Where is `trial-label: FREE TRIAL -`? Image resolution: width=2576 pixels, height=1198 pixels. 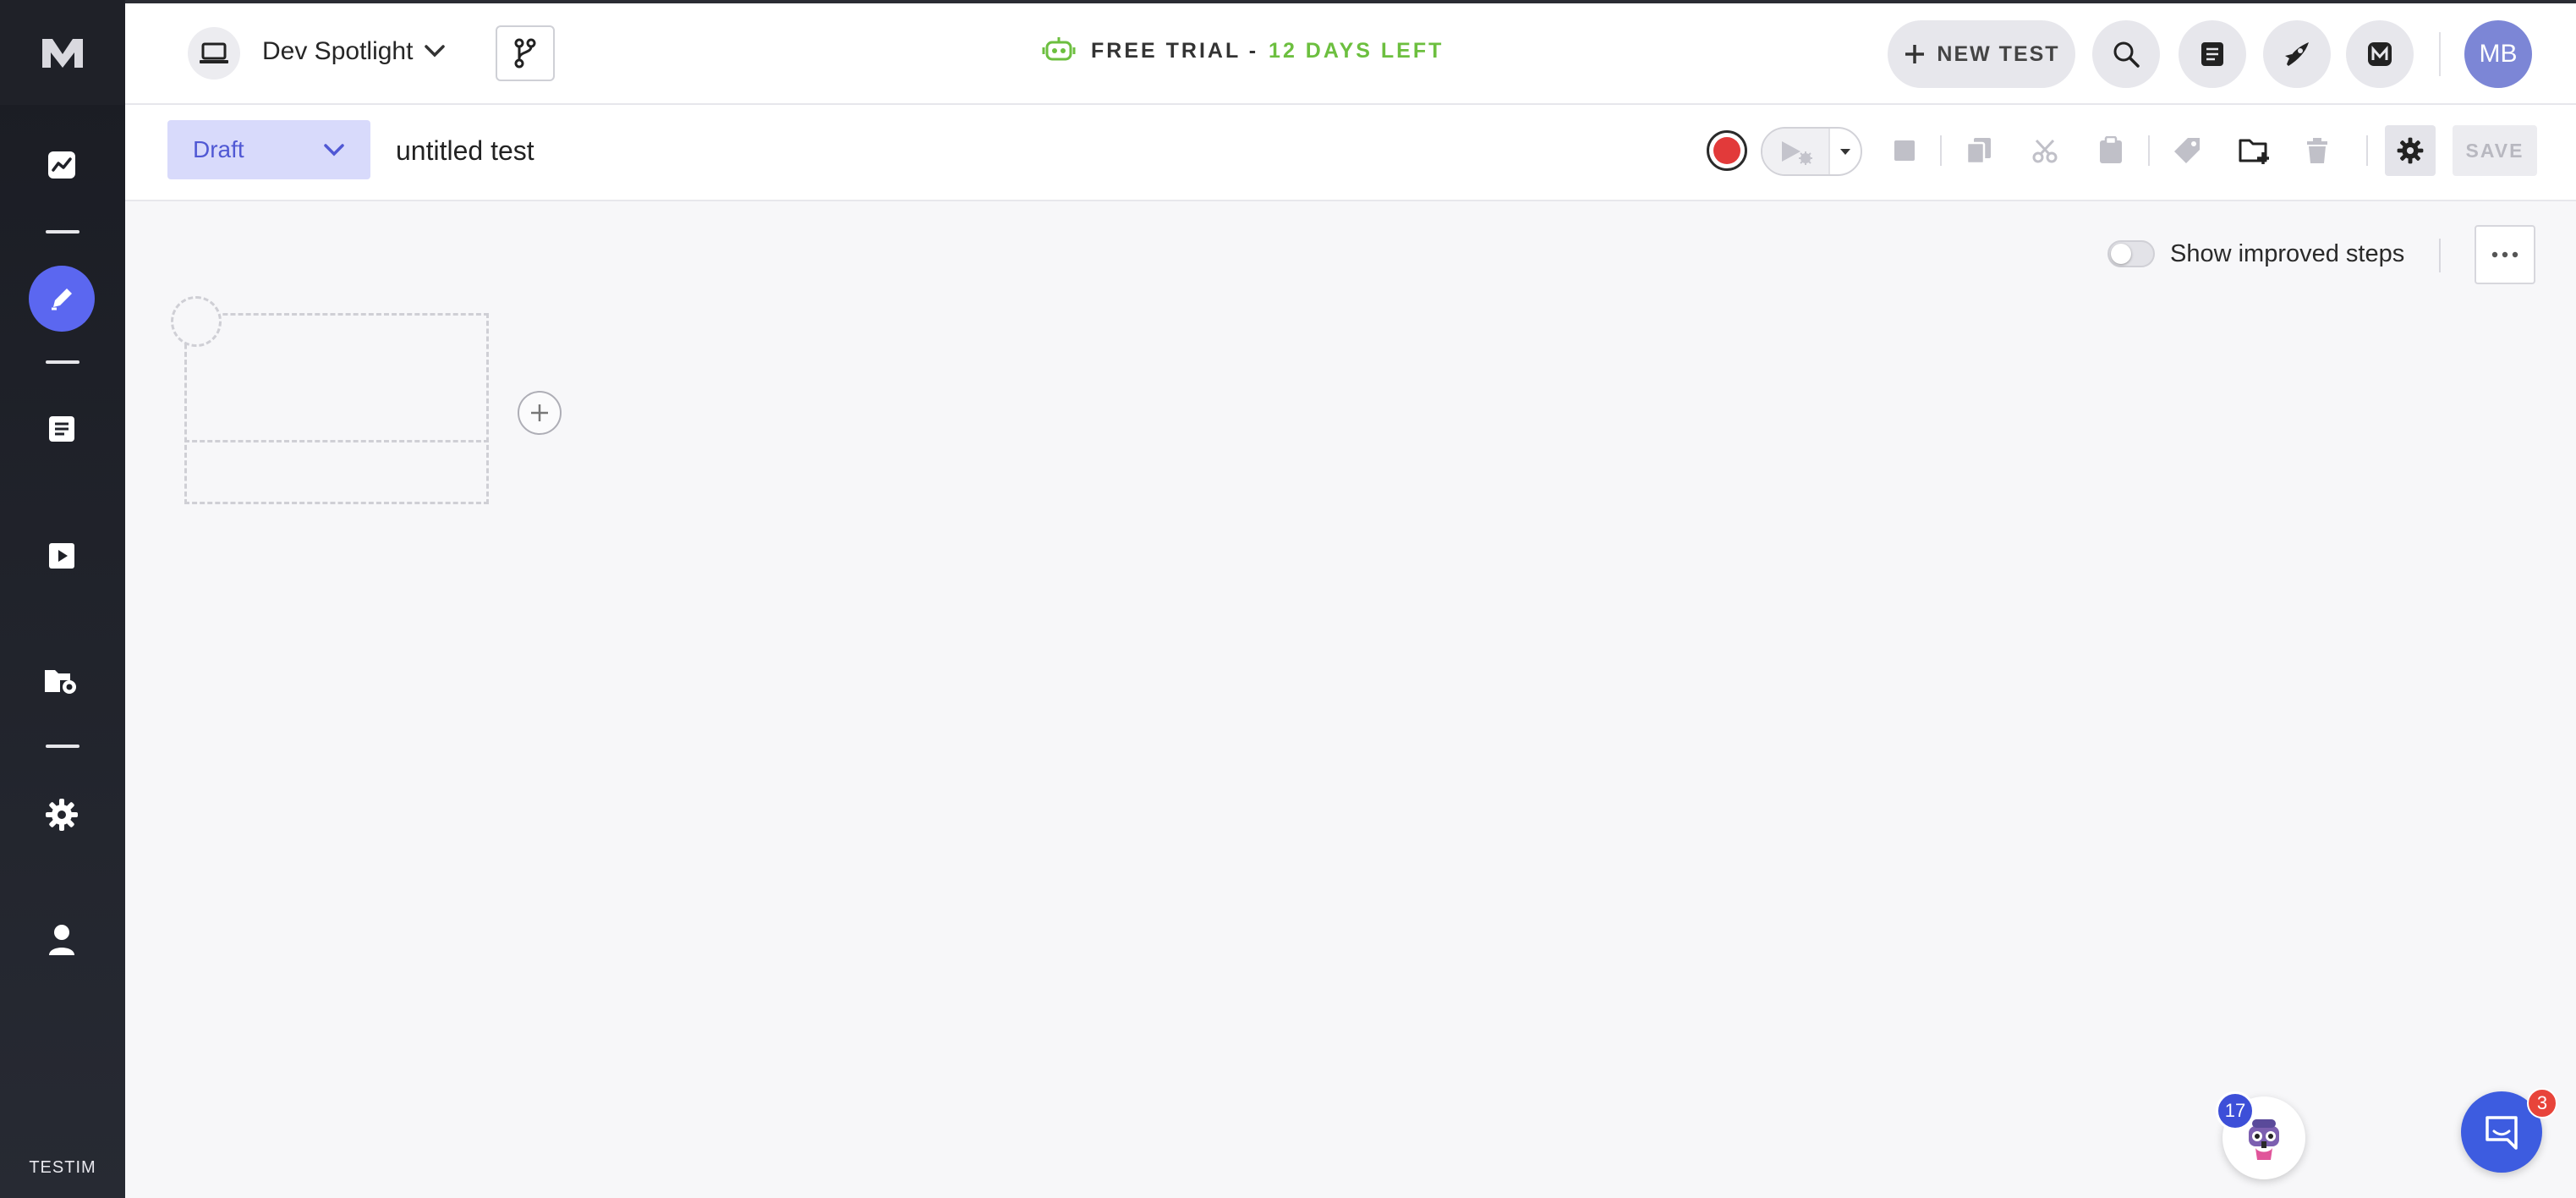
trial-label: FREE TRIAL - is located at coordinates (1175, 50).